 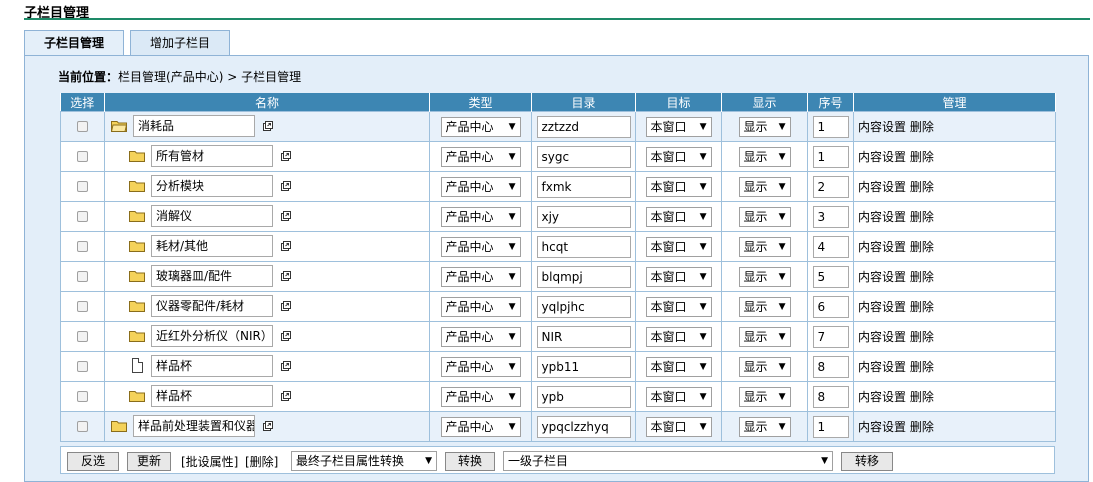 I want to click on dir-input: hcqt, so click(x=583, y=246).